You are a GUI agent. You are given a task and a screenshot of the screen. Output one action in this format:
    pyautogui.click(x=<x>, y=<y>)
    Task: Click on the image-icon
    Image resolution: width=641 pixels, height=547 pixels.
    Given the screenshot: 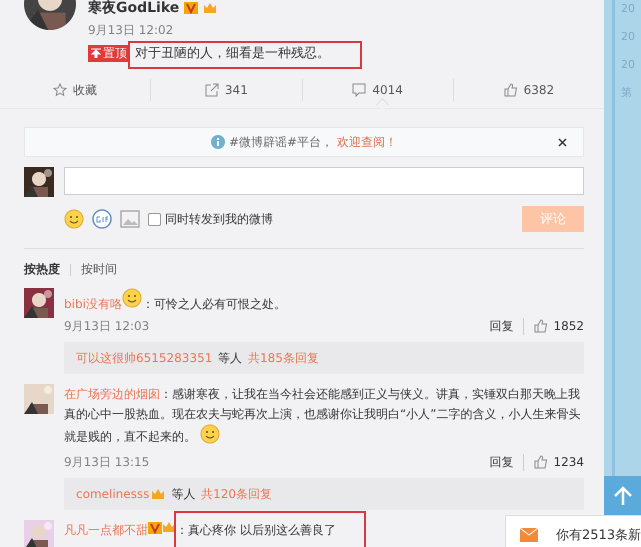 What is the action you would take?
    pyautogui.click(x=130, y=219)
    